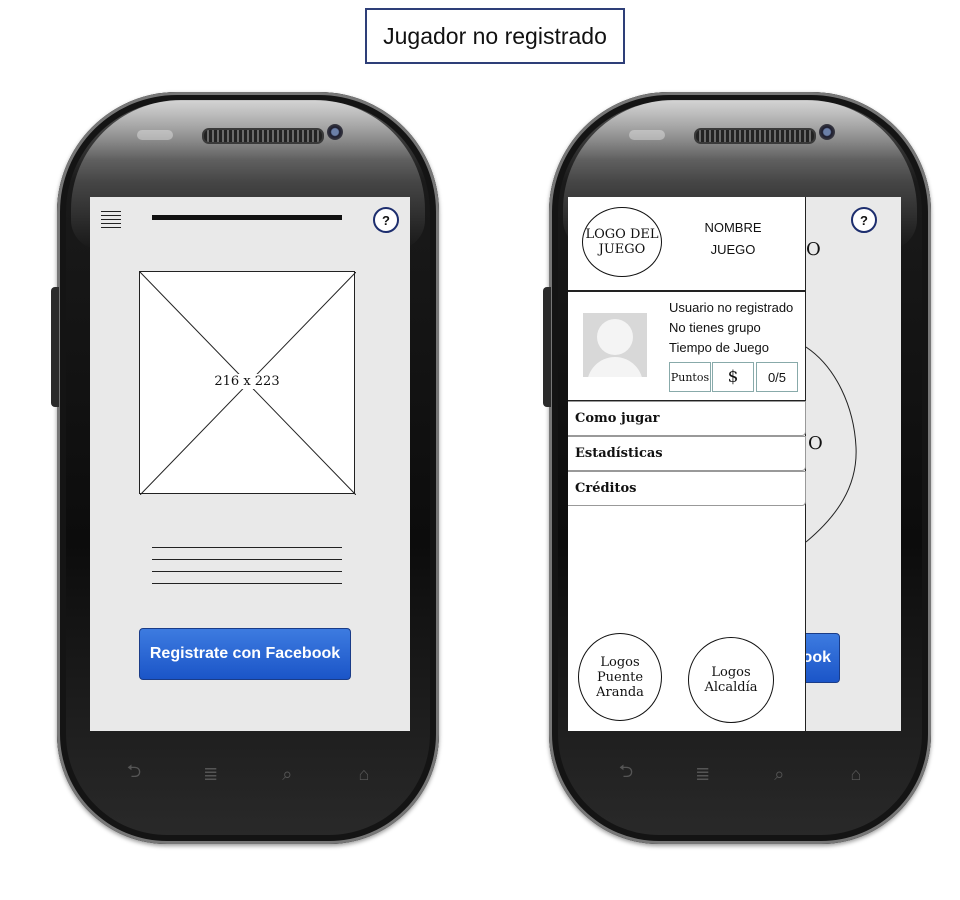  Describe the element at coordinates (690, 377) in the screenshot. I see `points-cell: Puntos` at that location.